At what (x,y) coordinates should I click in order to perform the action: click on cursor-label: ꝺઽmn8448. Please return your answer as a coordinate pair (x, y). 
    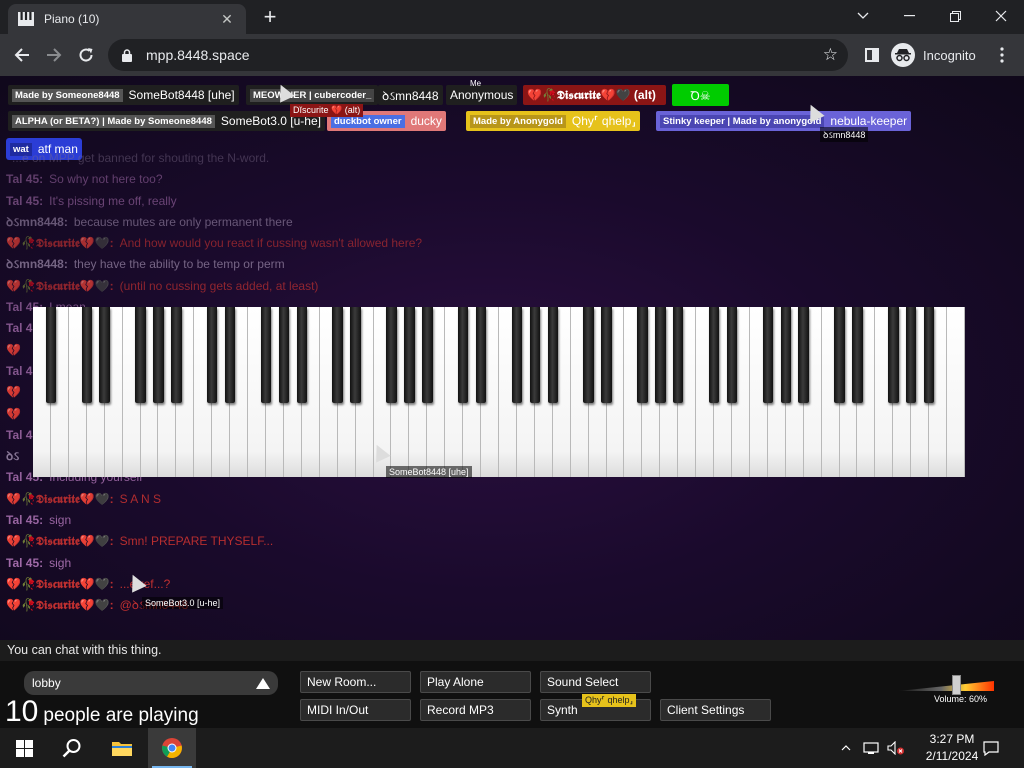
    Looking at the image, I should click on (844, 134).